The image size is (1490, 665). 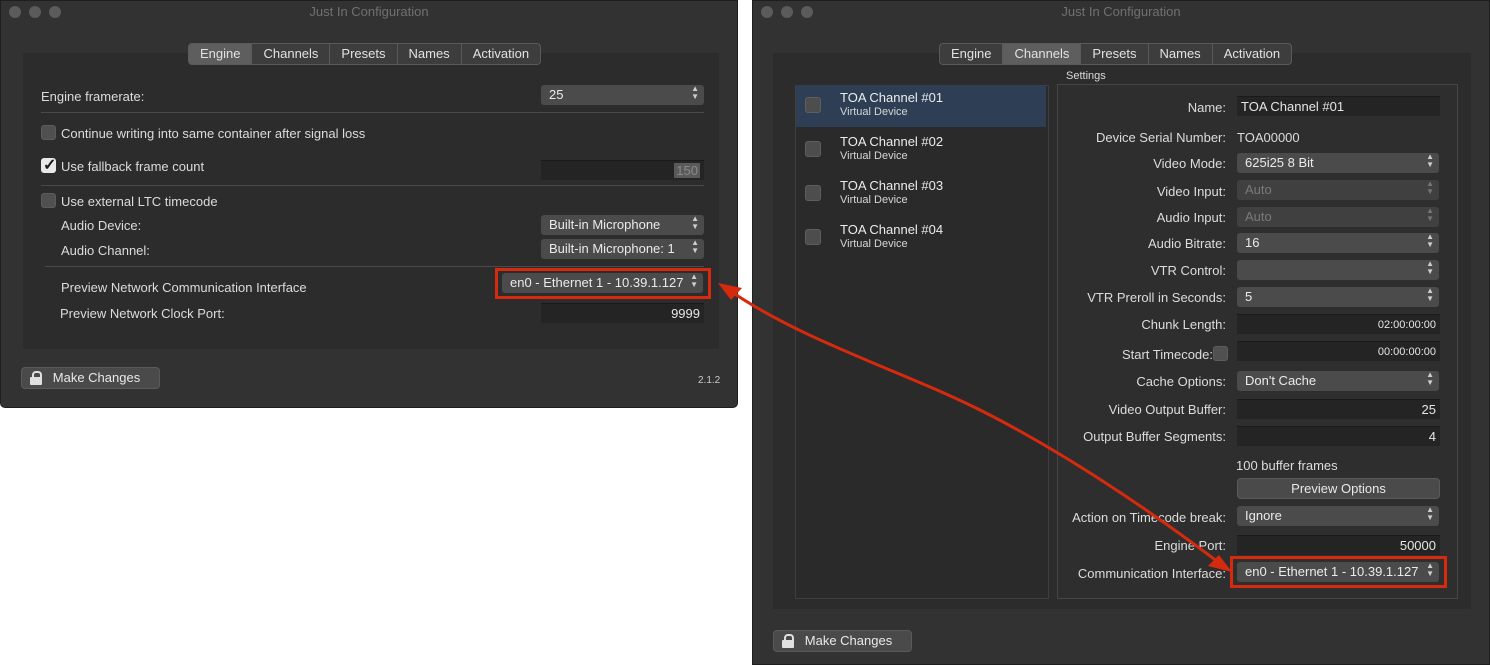 I want to click on arrow-line, so click(x=976, y=428).